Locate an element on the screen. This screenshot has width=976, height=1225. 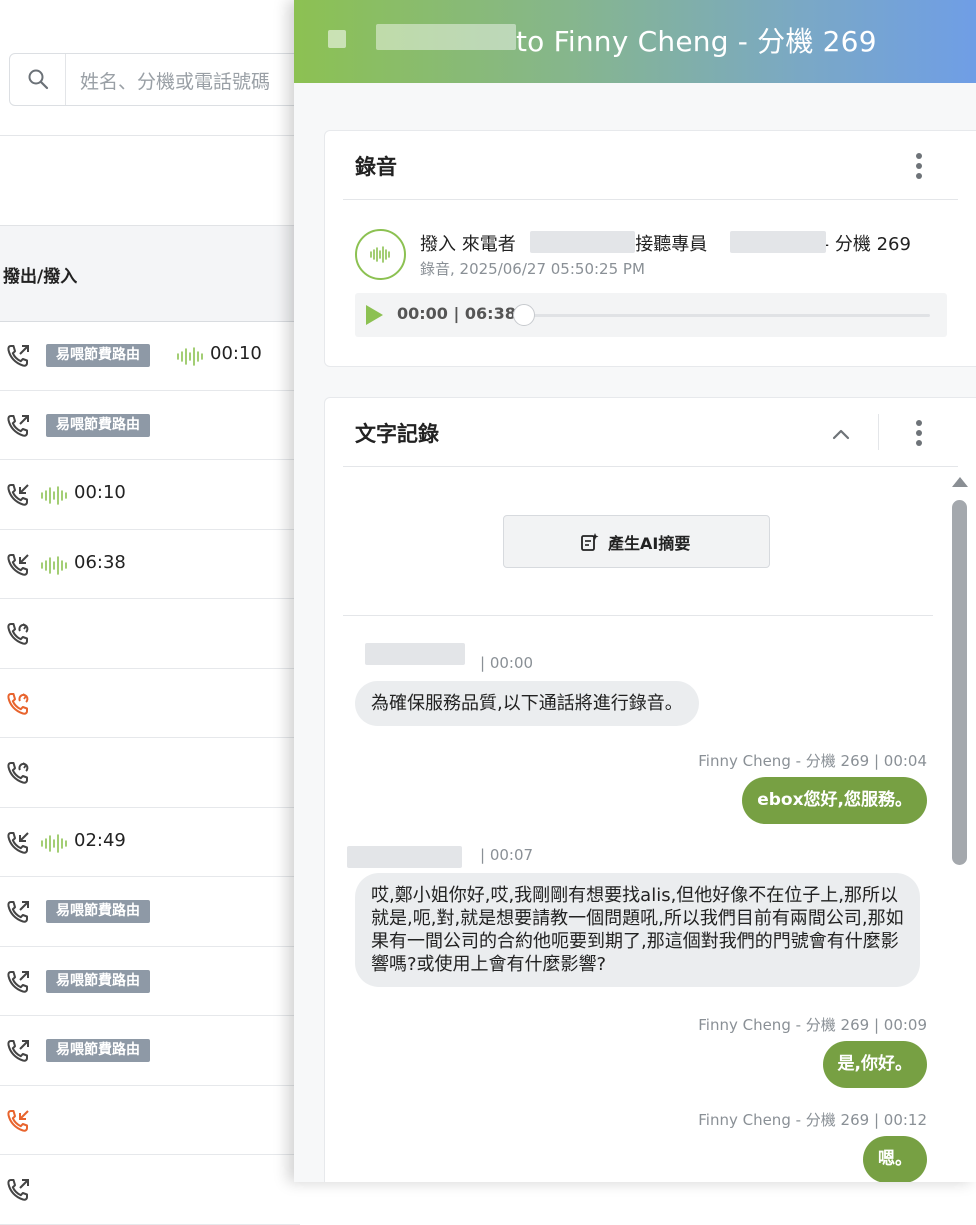
transcript-bubble-right: 是,你好。 is located at coordinates (874, 1064).